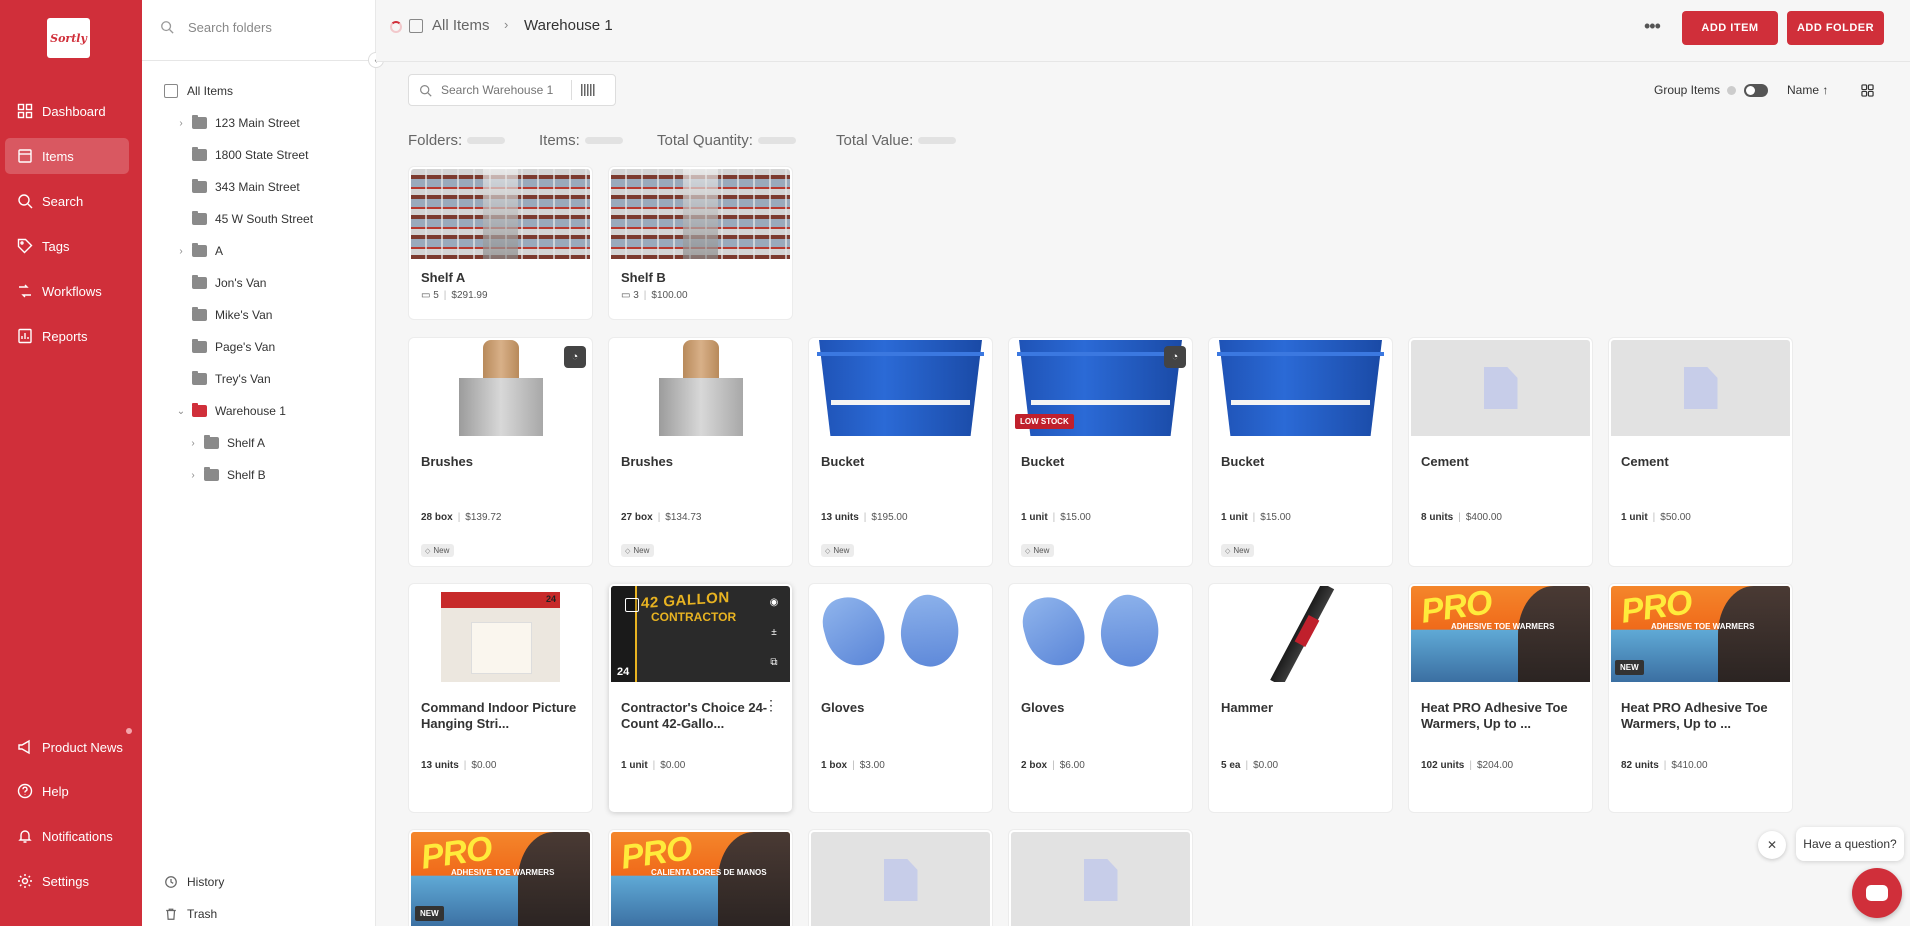  Describe the element at coordinates (181, 411) in the screenshot. I see `chevron-down-icon: ⌄` at that location.